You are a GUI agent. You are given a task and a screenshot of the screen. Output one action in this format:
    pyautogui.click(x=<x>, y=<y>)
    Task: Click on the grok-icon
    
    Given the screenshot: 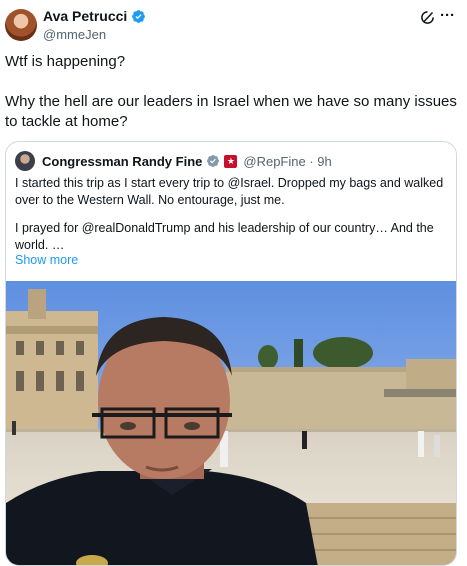 What is the action you would take?
    pyautogui.click(x=427, y=17)
    